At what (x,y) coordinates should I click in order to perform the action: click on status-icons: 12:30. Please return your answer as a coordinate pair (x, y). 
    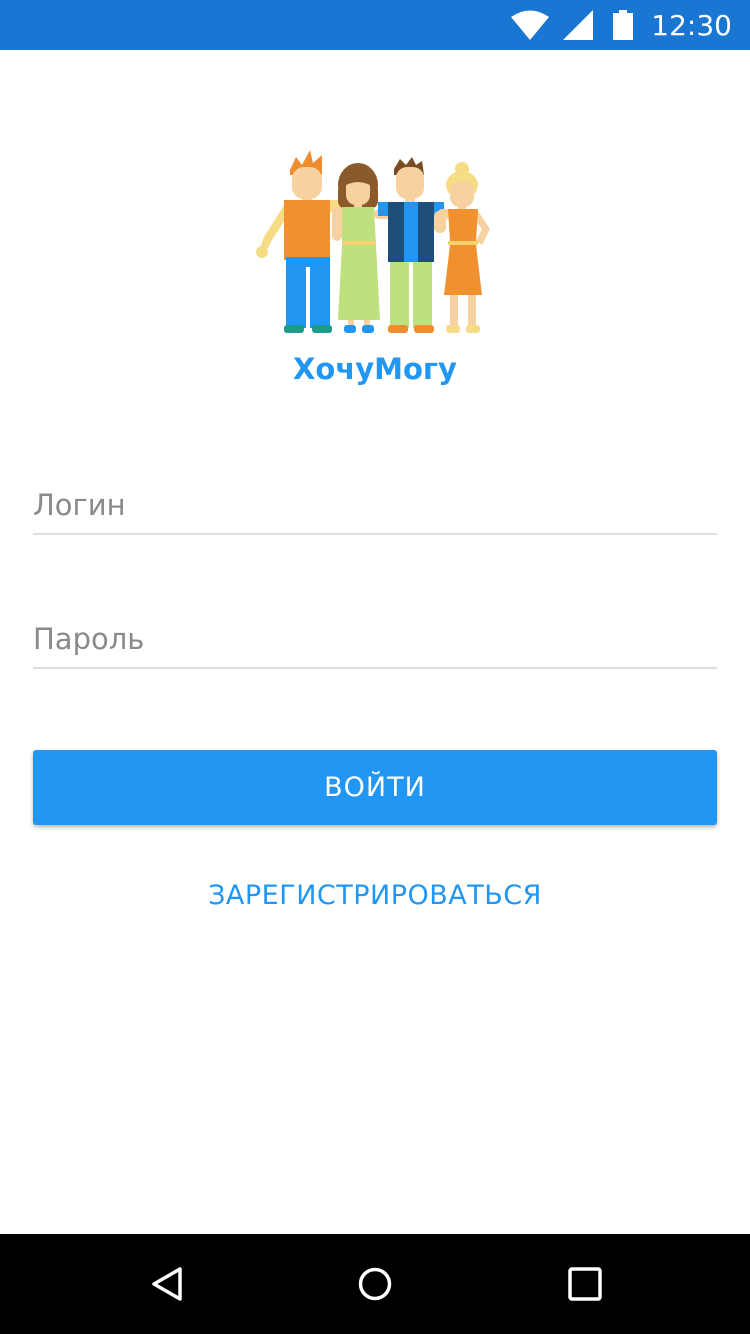
    Looking at the image, I should click on (630, 25).